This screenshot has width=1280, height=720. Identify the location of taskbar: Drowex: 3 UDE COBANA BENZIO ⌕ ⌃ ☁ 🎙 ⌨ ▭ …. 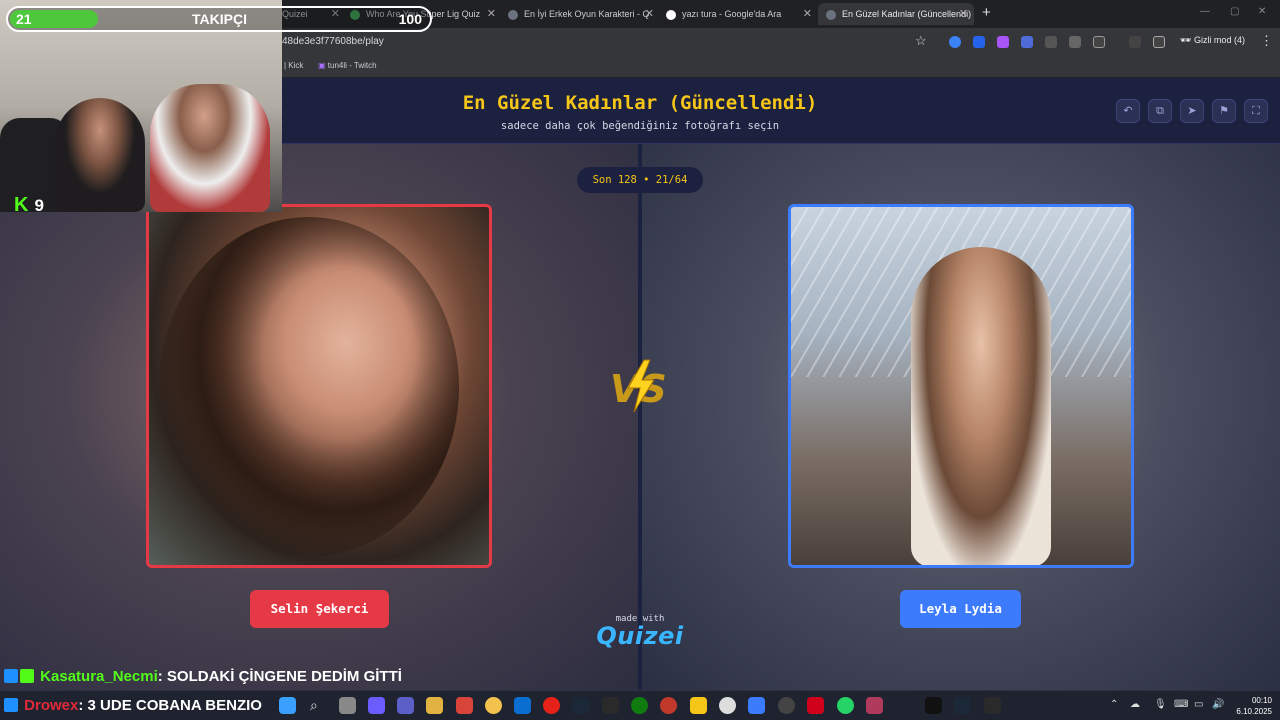
(640, 705).